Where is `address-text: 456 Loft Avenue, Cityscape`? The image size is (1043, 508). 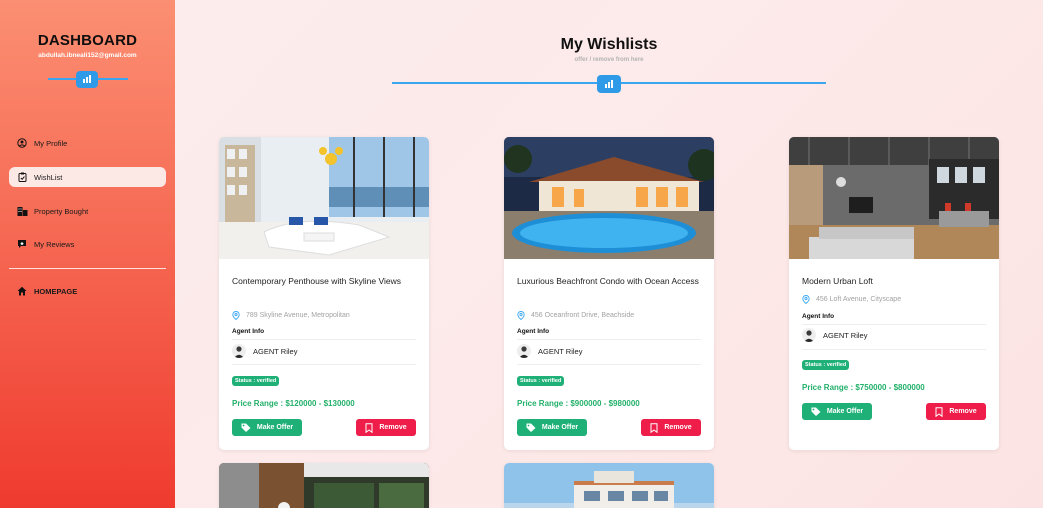 address-text: 456 Loft Avenue, Cityscape is located at coordinates (859, 299).